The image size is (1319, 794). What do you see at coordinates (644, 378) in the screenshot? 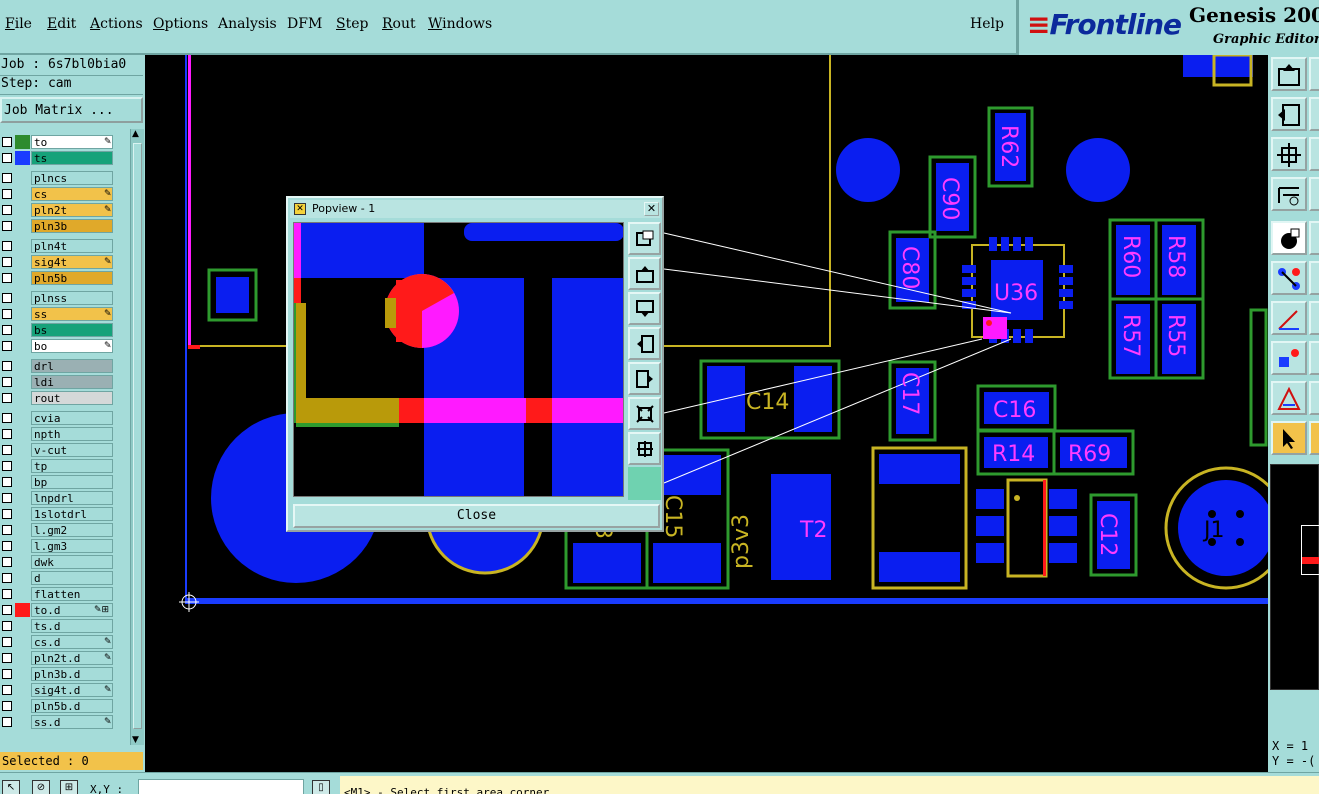
I see `pan-right-icon` at bounding box center [644, 378].